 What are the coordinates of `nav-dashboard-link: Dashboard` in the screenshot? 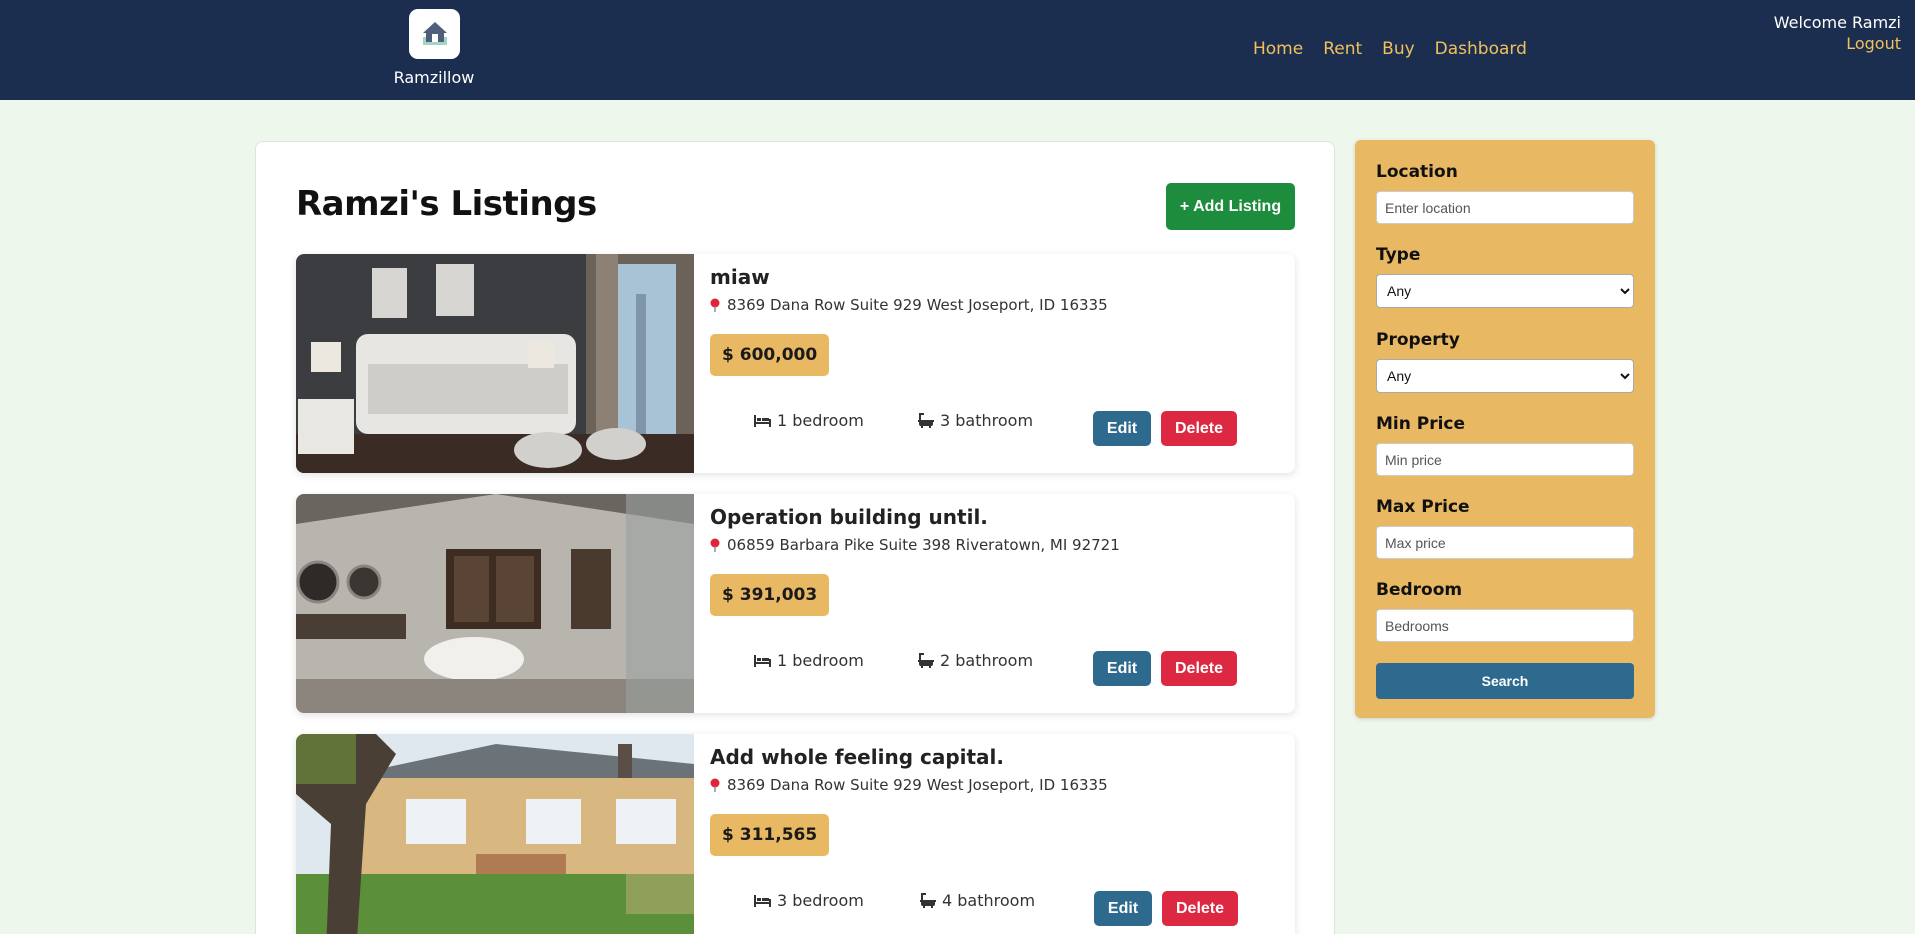 It's located at (1481, 49).